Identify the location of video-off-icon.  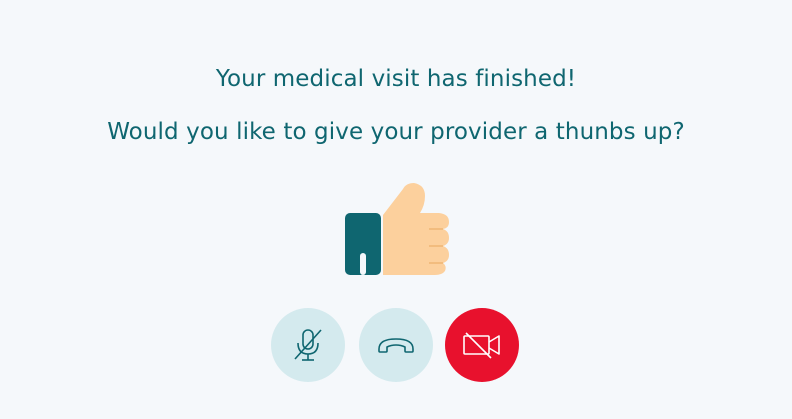
(481, 345).